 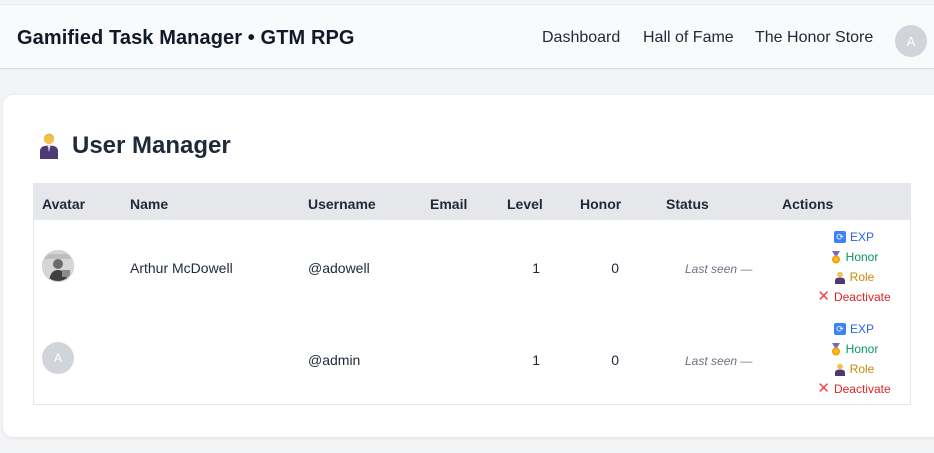 What do you see at coordinates (525, 204) in the screenshot?
I see `column-header-level: Level` at bounding box center [525, 204].